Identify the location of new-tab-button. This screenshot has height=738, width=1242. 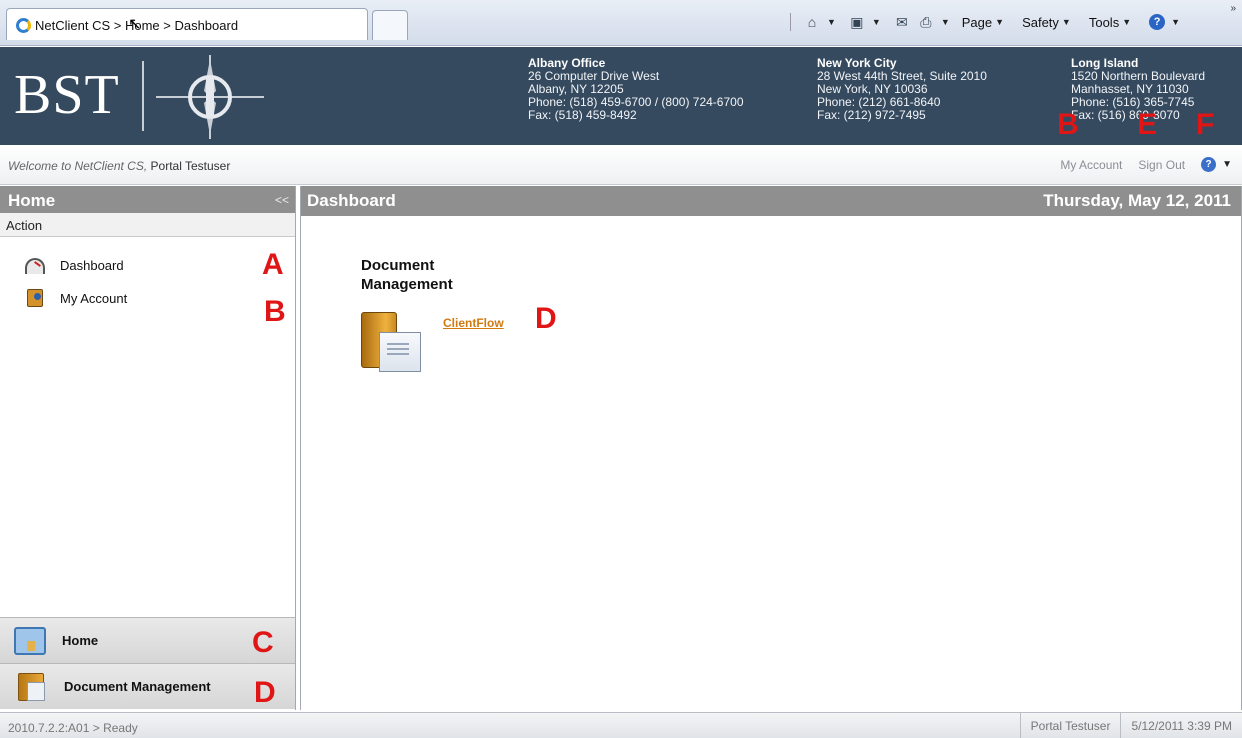
(390, 25).